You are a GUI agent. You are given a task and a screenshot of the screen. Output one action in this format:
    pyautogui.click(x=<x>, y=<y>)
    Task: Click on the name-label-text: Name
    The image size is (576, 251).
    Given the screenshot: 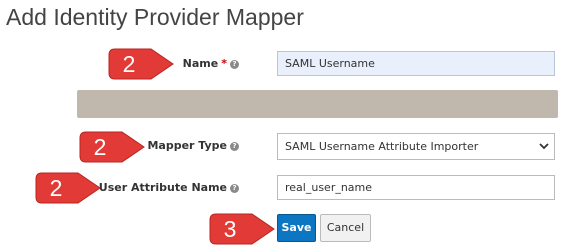 What is the action you would take?
    pyautogui.click(x=200, y=63)
    